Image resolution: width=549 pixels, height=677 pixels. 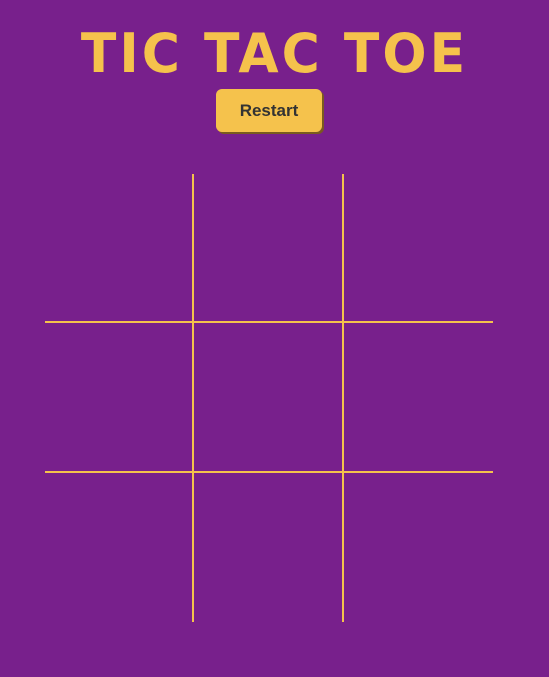 I want to click on restart-button: Restart, so click(x=269, y=110).